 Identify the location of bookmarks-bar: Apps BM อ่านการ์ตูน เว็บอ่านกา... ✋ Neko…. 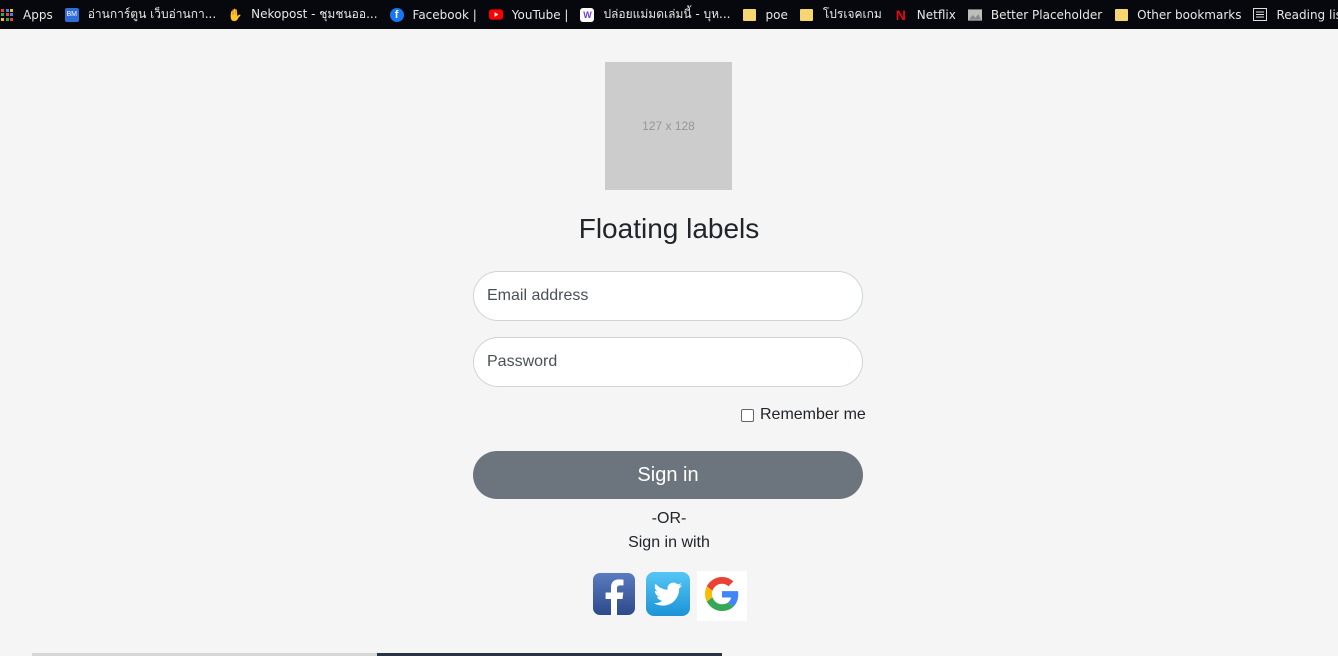
(669, 14).